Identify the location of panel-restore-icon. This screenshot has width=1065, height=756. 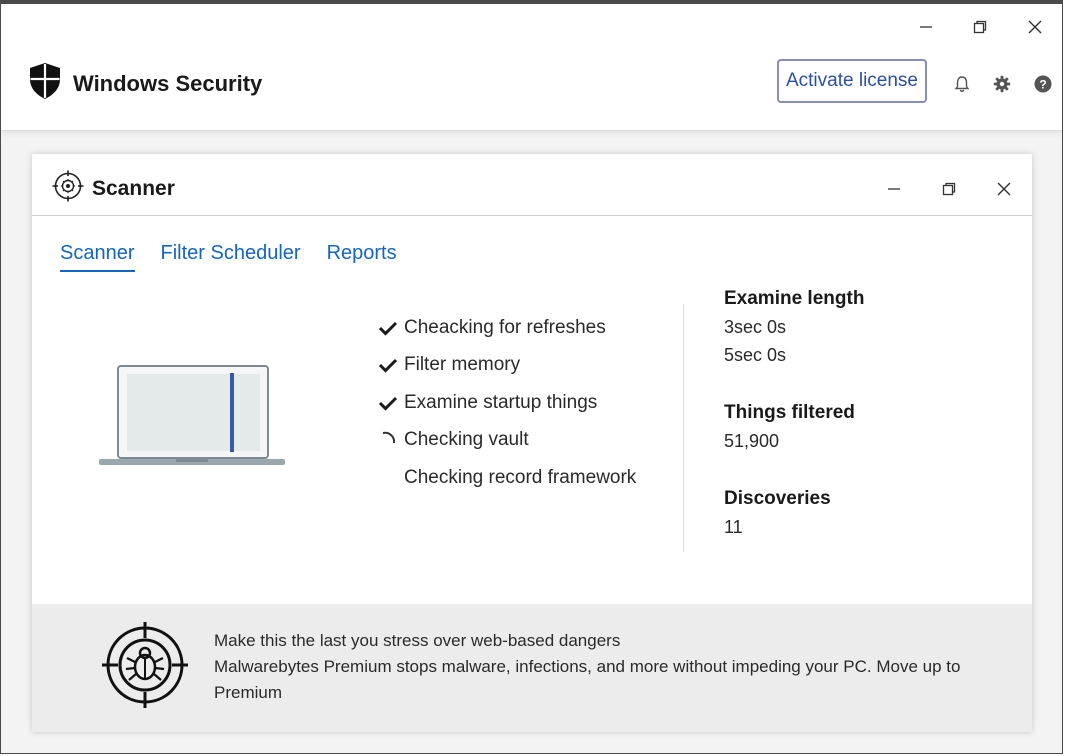
(949, 189).